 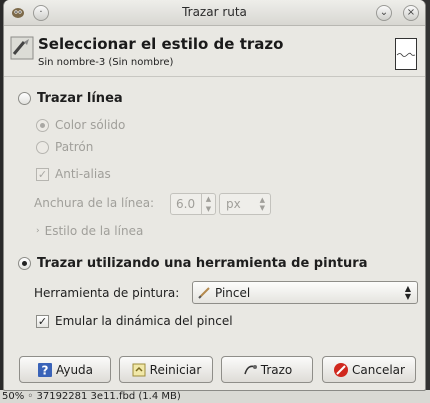 What do you see at coordinates (74, 369) in the screenshot?
I see `help-label: Ayuda` at bounding box center [74, 369].